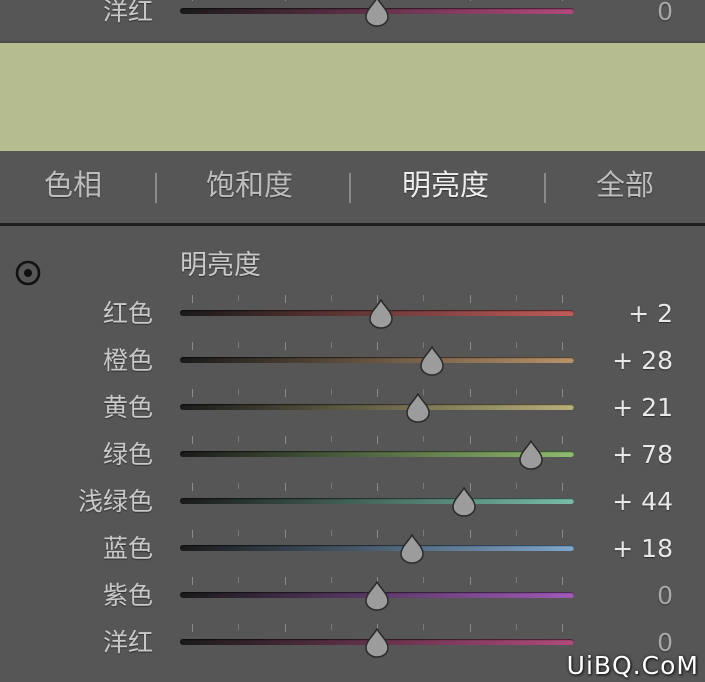 Image resolution: width=705 pixels, height=682 pixels. I want to click on tab-luminance: 明亮度, so click(445, 187).